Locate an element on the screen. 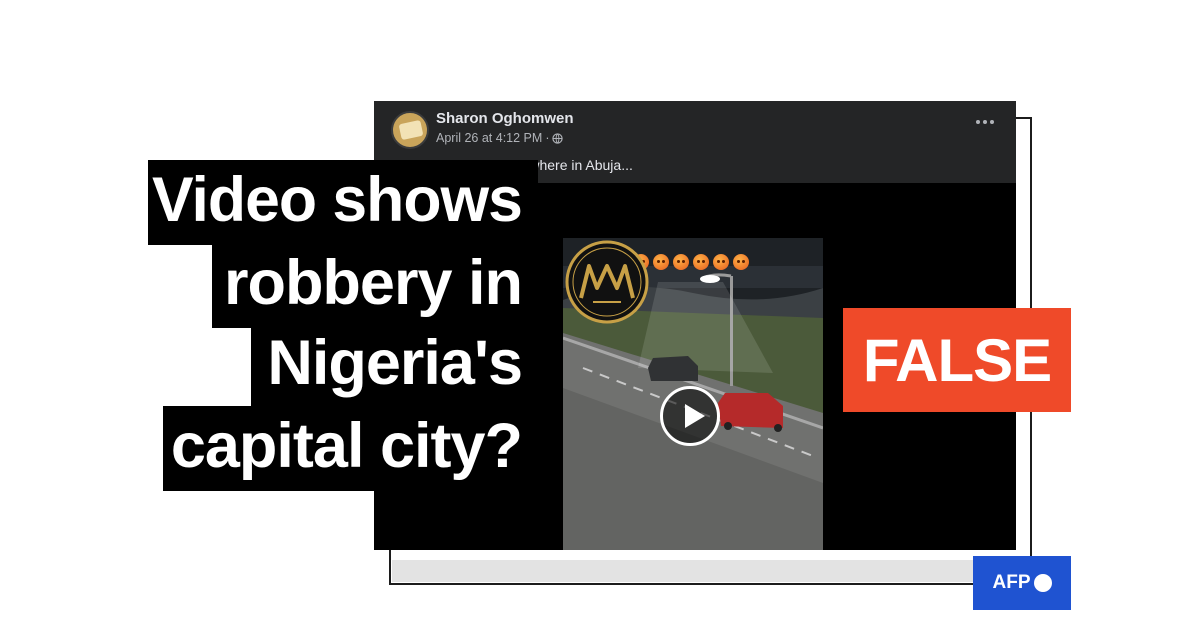 Image resolution: width=1200 pixels, height=630 pixels. afp-logo-text: AFP is located at coordinates (1011, 582).